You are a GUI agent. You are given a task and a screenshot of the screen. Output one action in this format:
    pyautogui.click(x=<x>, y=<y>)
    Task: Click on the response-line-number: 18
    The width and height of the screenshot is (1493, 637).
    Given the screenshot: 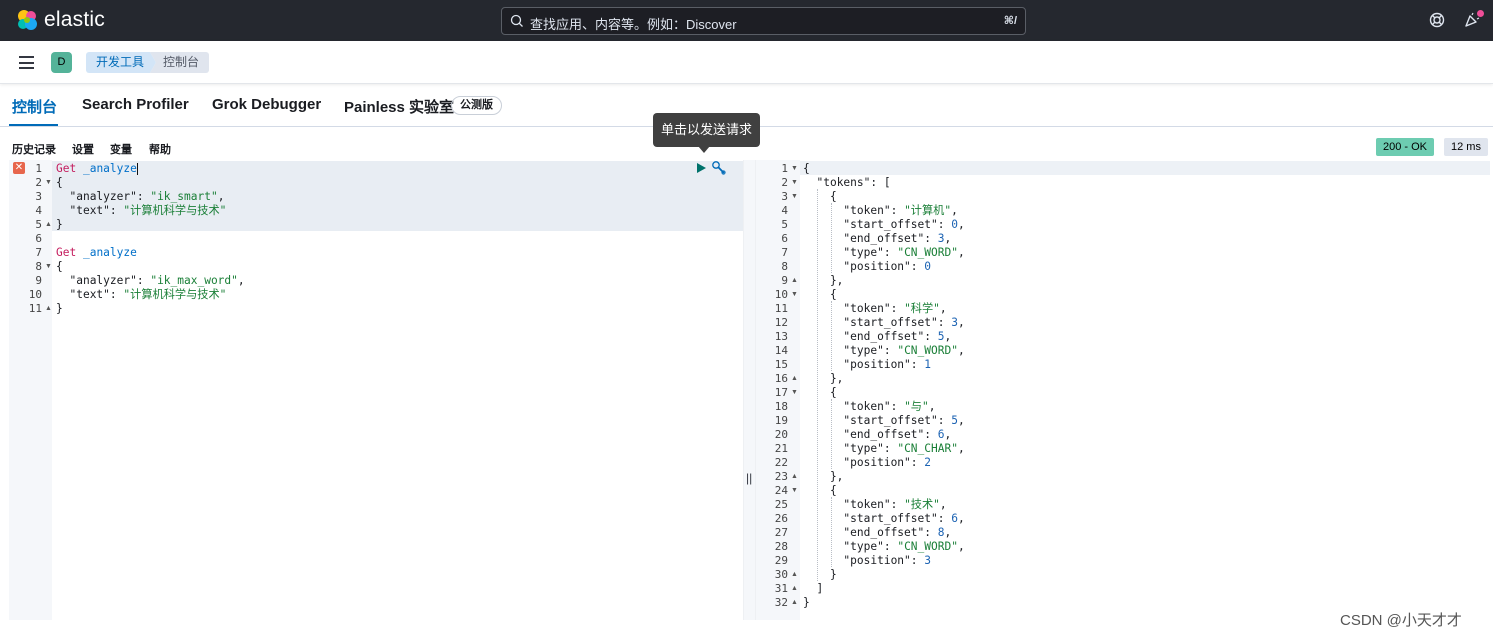 What is the action you would take?
    pyautogui.click(x=781, y=406)
    